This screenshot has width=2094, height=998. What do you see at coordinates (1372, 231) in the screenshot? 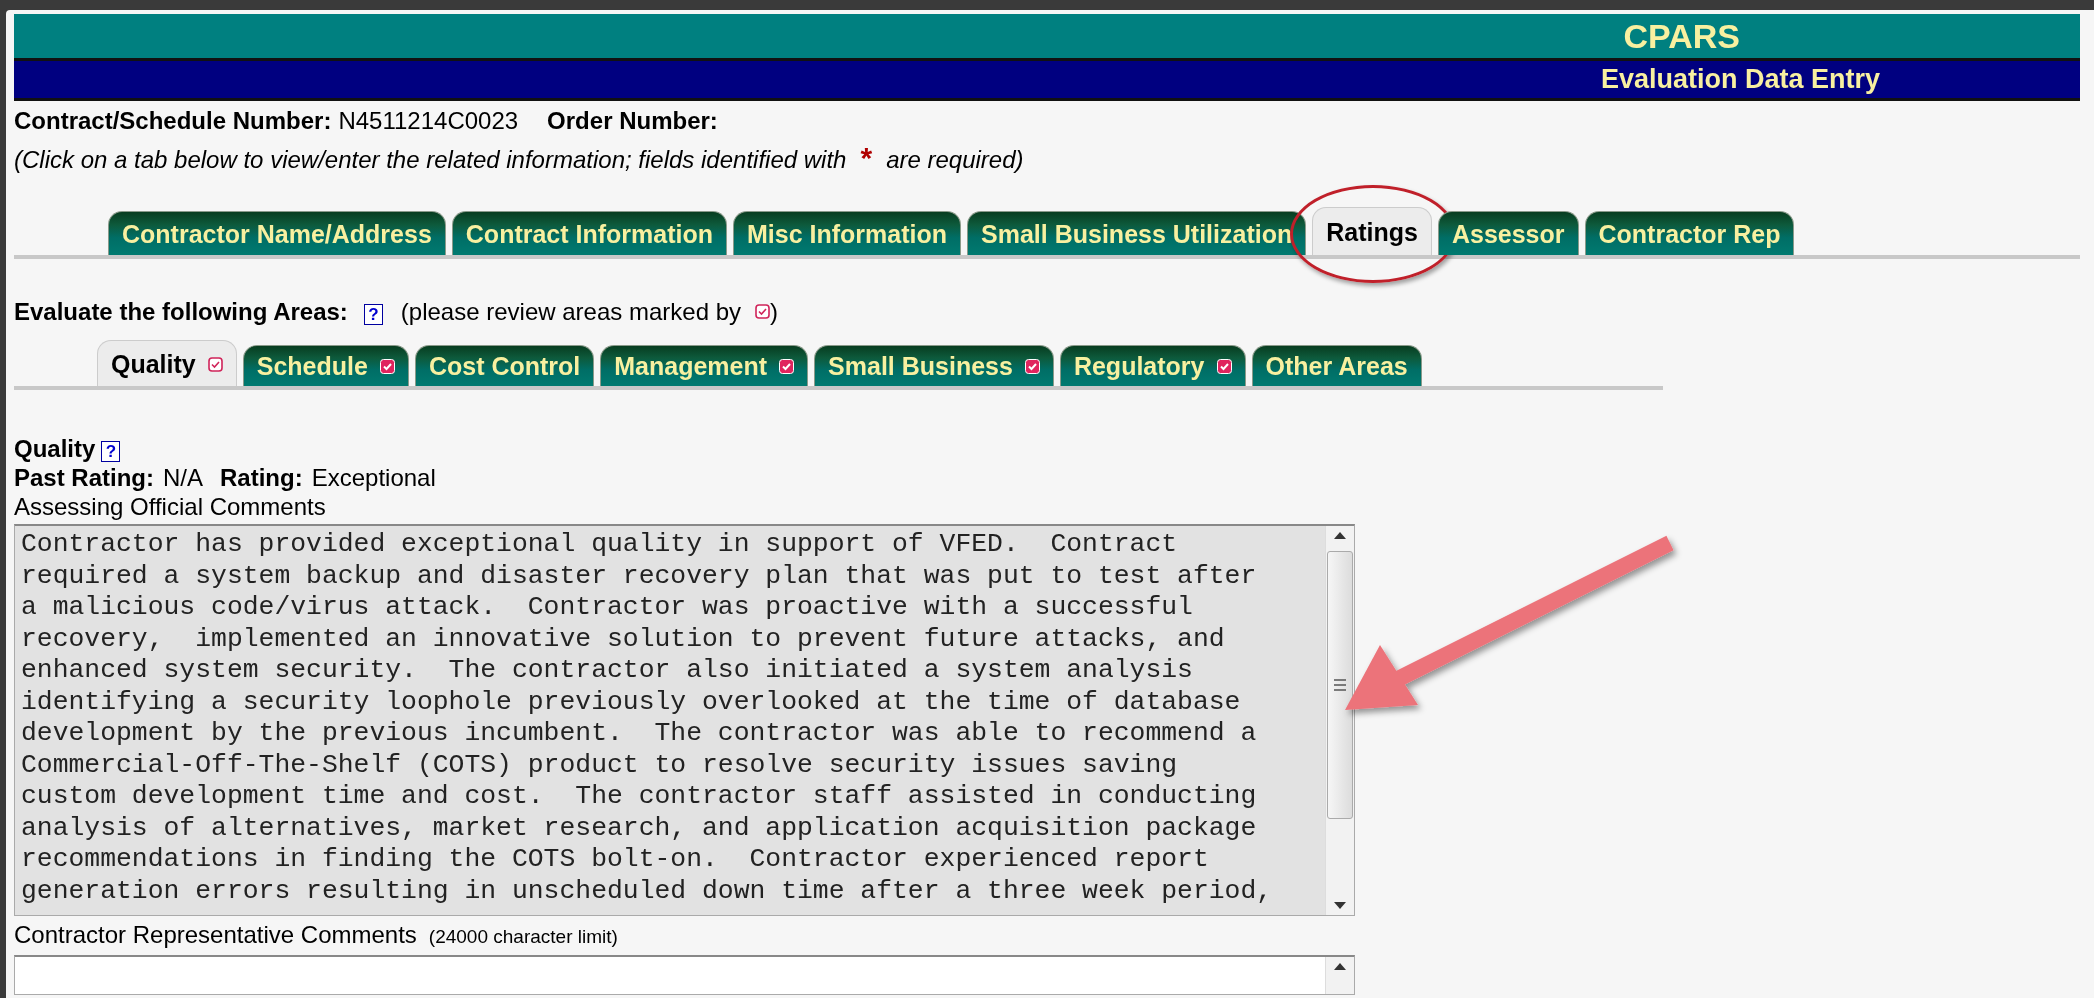
I see `section-tab: Ratings` at bounding box center [1372, 231].